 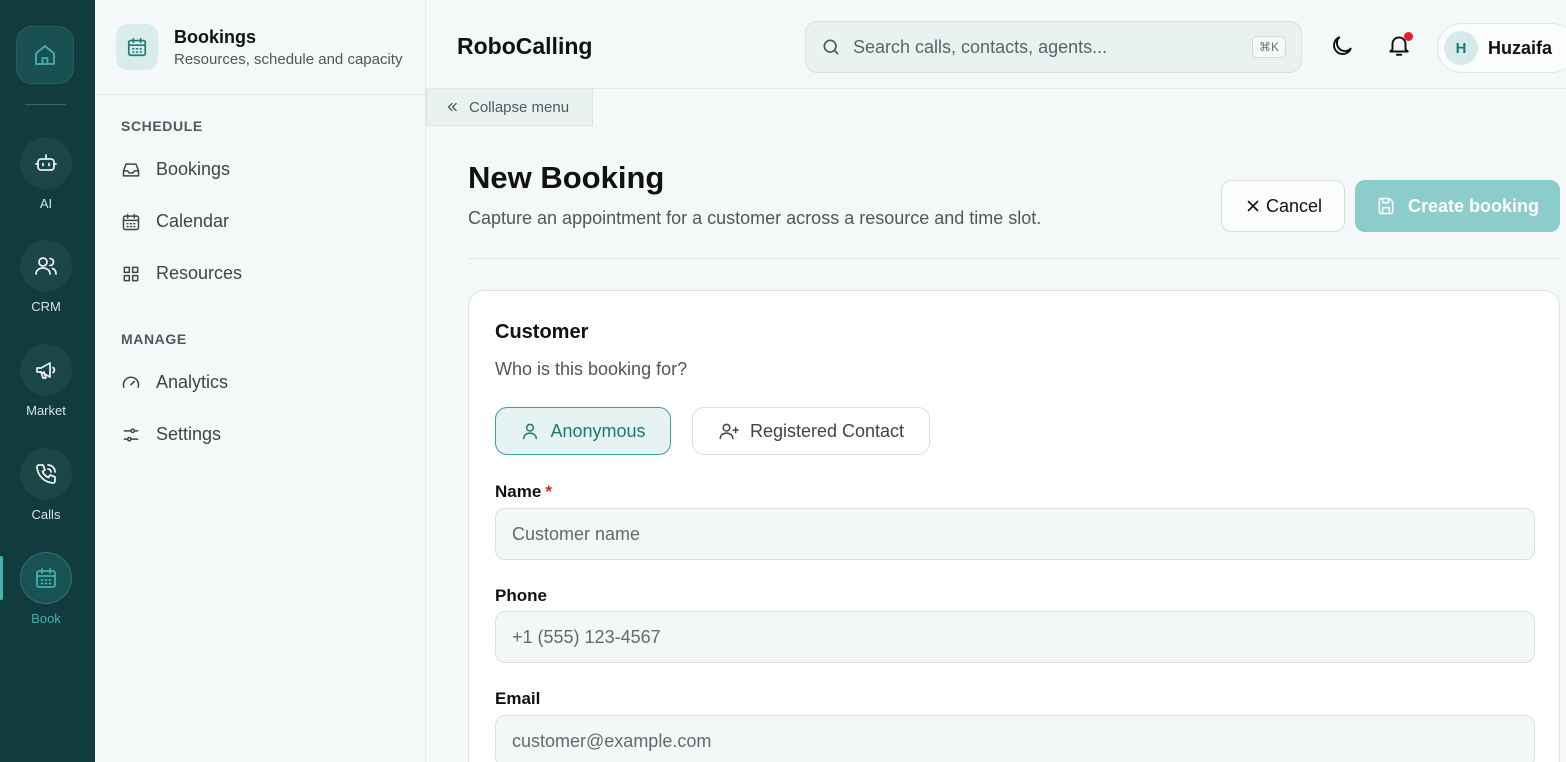 I want to click on email-label: Email, so click(x=518, y=698).